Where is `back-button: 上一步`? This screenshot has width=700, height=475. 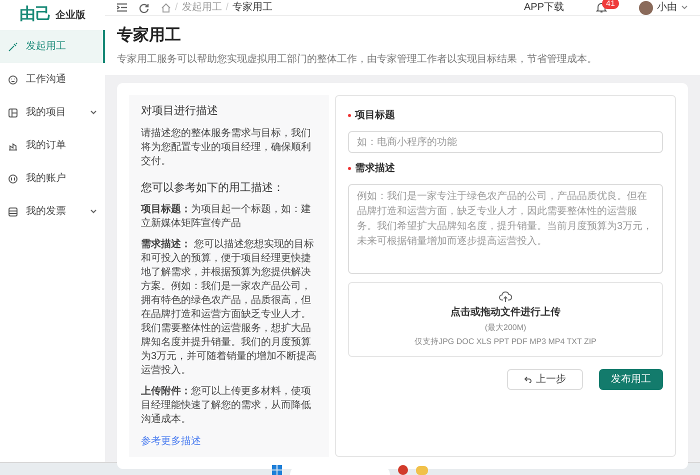 back-button: 上一步 is located at coordinates (545, 379).